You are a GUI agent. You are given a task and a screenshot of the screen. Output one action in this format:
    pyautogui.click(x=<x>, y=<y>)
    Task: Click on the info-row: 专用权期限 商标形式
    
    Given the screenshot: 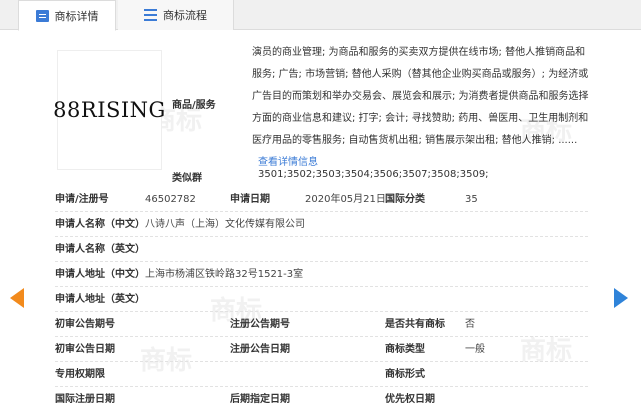 What is the action you would take?
    pyautogui.click(x=321, y=375)
    